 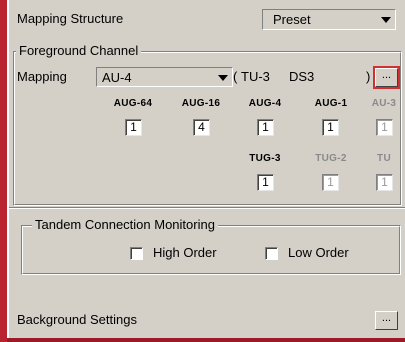 I want to click on mapping-structure-value: Preset, so click(x=292, y=19).